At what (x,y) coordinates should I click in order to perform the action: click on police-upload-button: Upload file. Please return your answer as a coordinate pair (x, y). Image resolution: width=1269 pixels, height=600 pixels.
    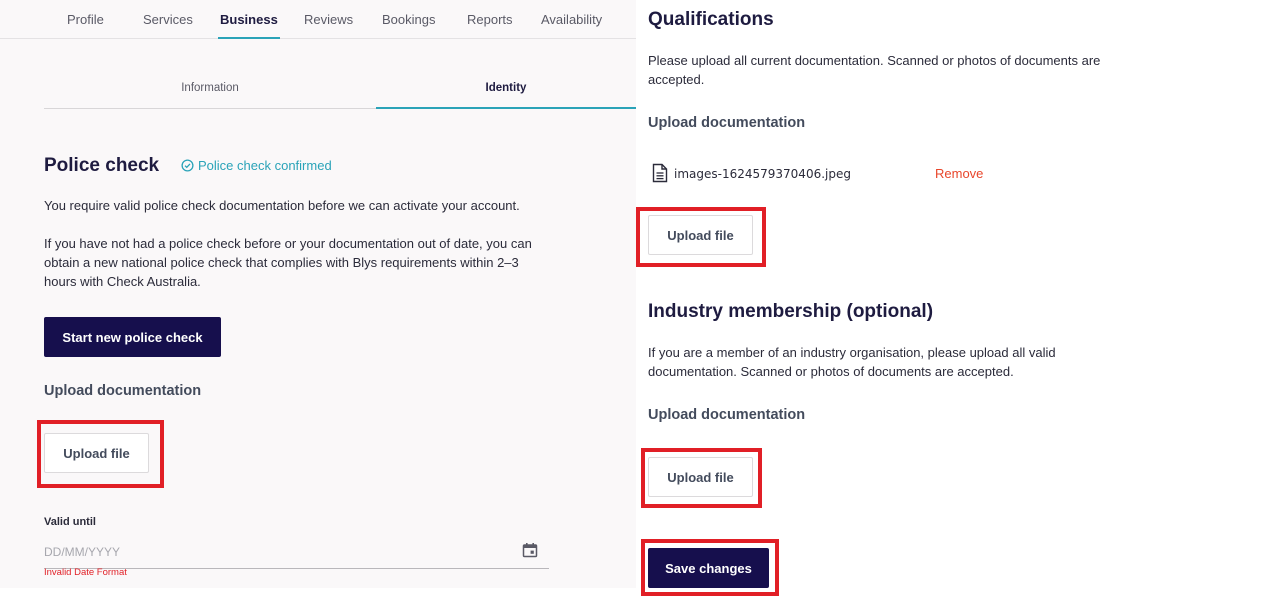
    Looking at the image, I should click on (96, 453).